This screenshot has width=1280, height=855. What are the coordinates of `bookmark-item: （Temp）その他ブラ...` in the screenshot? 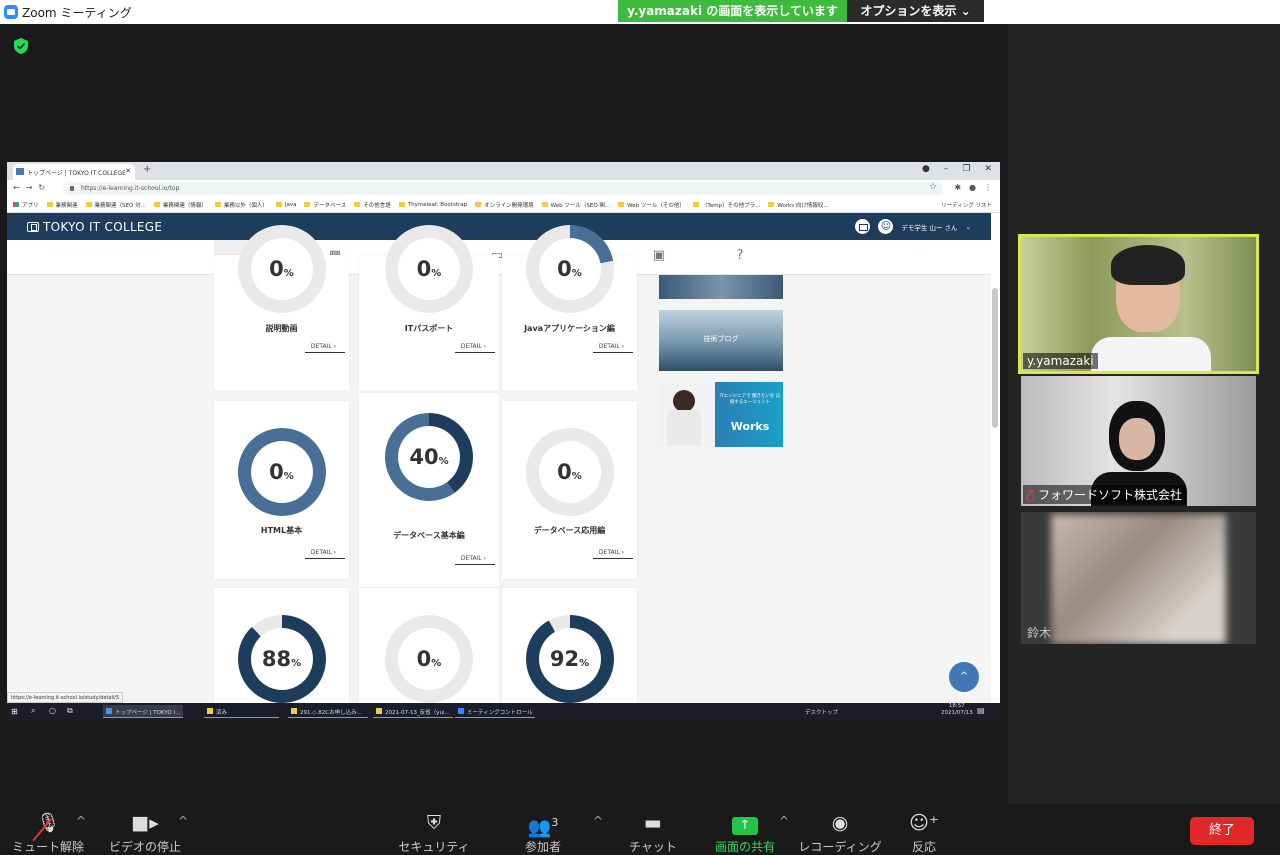 It's located at (726, 205).